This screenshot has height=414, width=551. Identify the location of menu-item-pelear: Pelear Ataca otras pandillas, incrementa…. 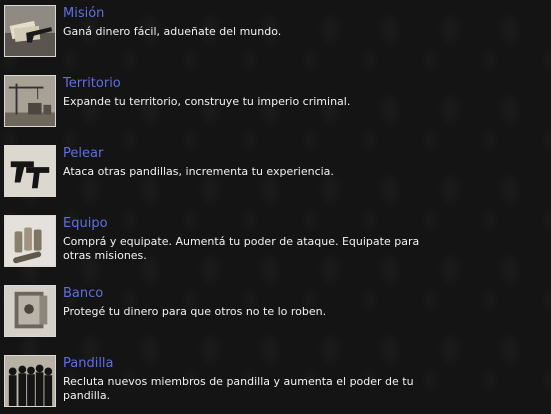
(273, 173).